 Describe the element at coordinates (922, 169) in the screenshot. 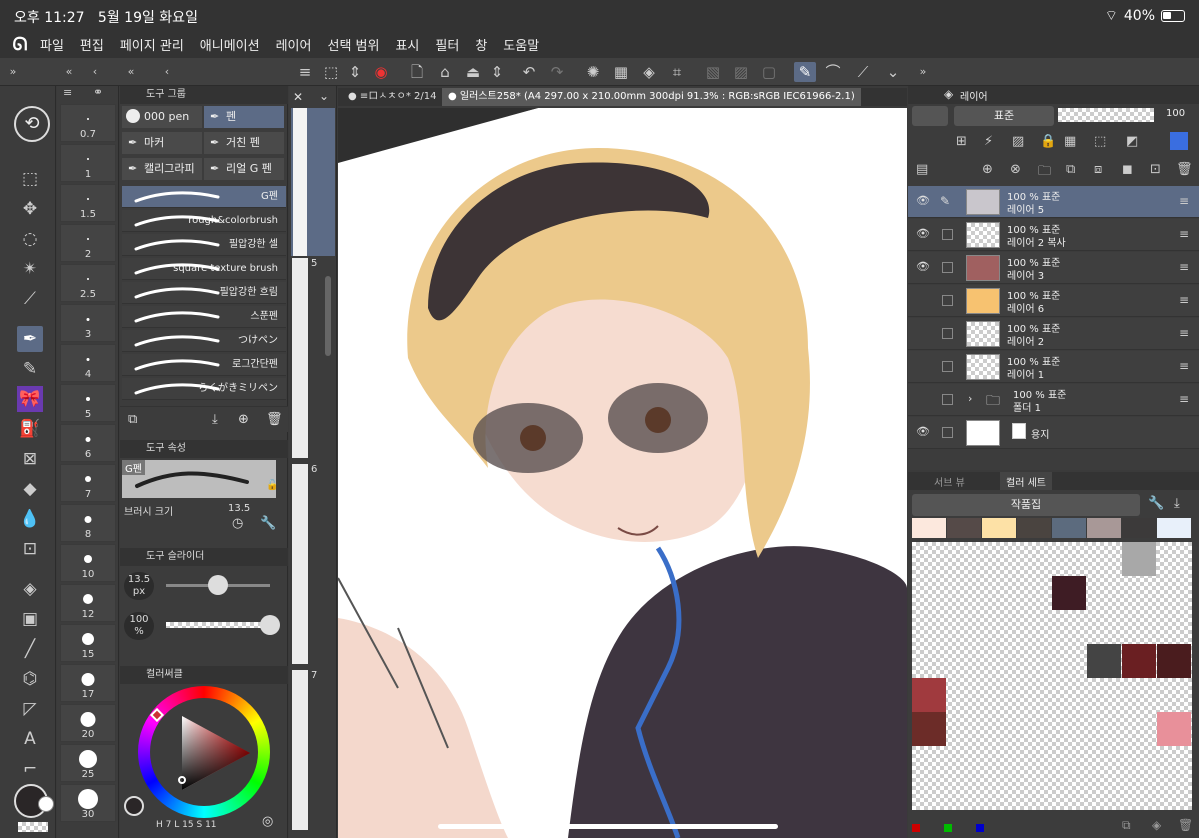

I see `layer-list-icon: ▤` at that location.